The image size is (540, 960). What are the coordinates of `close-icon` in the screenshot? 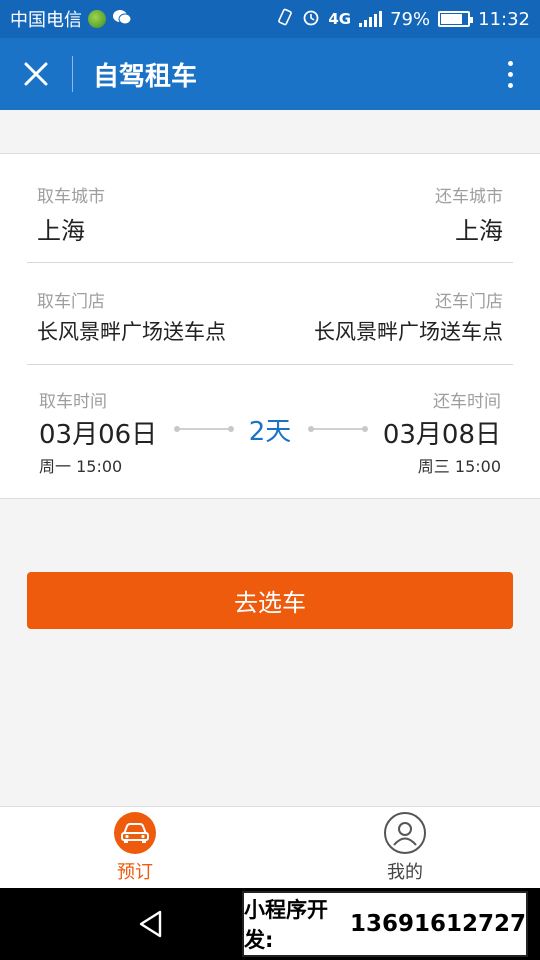 It's located at (36, 74).